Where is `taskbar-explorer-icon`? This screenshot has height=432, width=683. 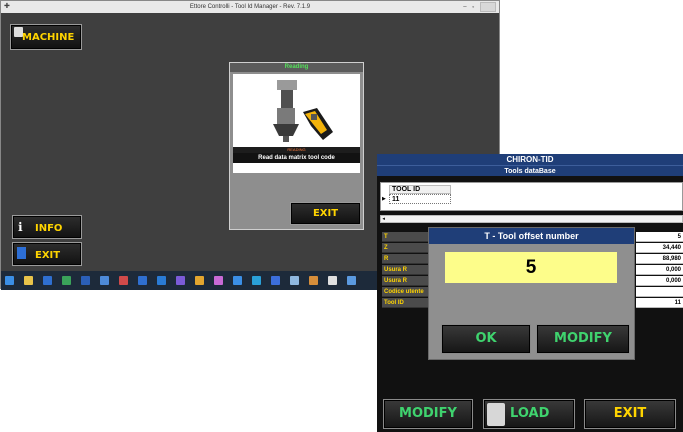 taskbar-explorer-icon is located at coordinates (28, 280).